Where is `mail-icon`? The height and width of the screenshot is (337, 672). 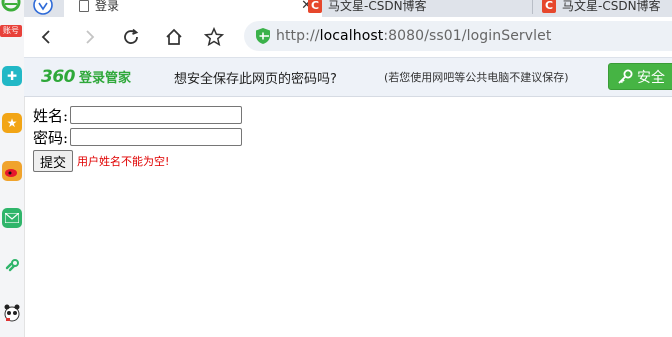
mail-icon is located at coordinates (12, 218).